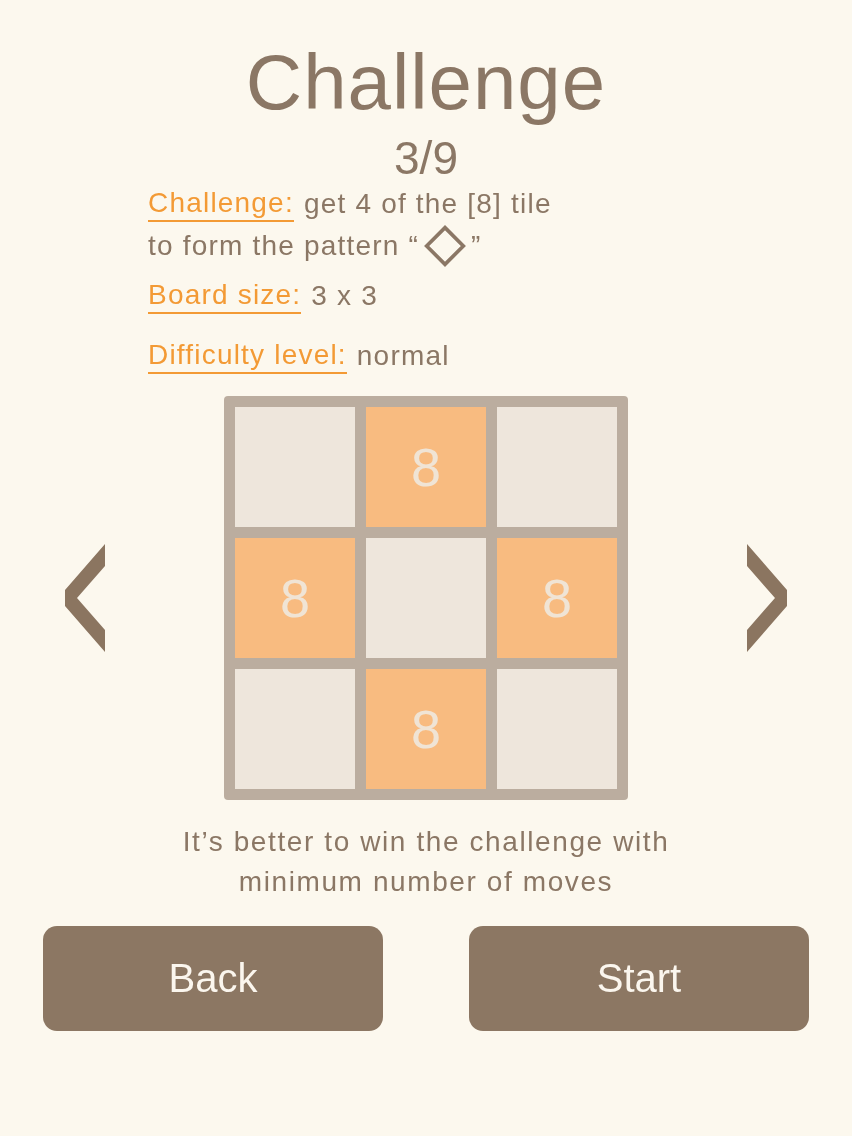 The height and width of the screenshot is (1136, 852). What do you see at coordinates (476, 246) in the screenshot?
I see `closing-quote: ”` at bounding box center [476, 246].